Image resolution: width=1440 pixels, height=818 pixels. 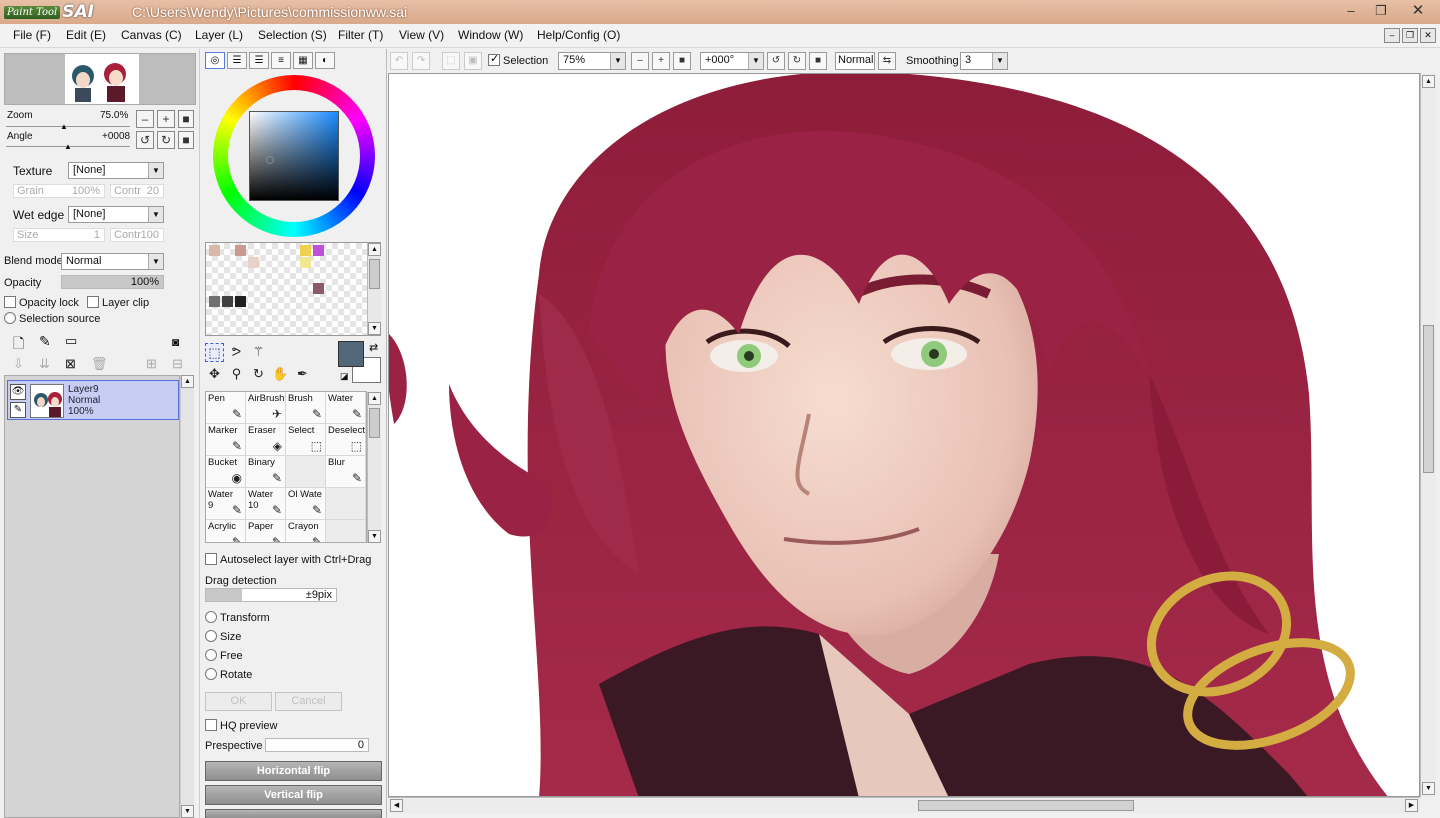 I want to click on delete-mask-icon: ⊟, so click(x=177, y=364).